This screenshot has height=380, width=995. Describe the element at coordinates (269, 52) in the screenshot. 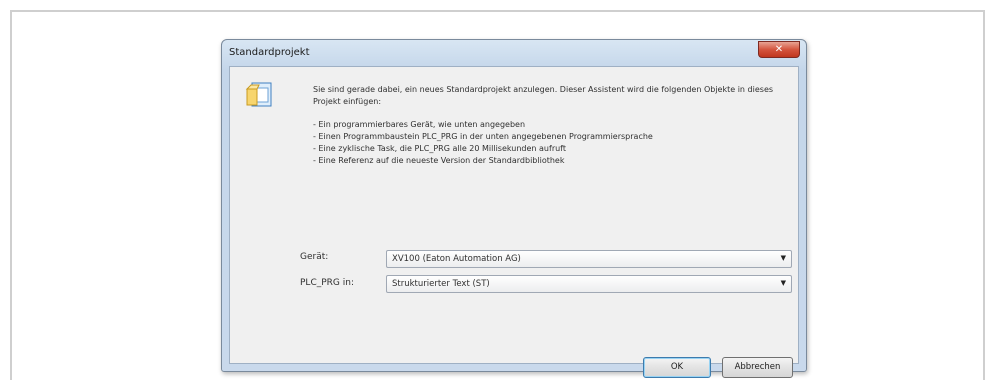

I see `dialog-title: Standardprojekt` at that location.